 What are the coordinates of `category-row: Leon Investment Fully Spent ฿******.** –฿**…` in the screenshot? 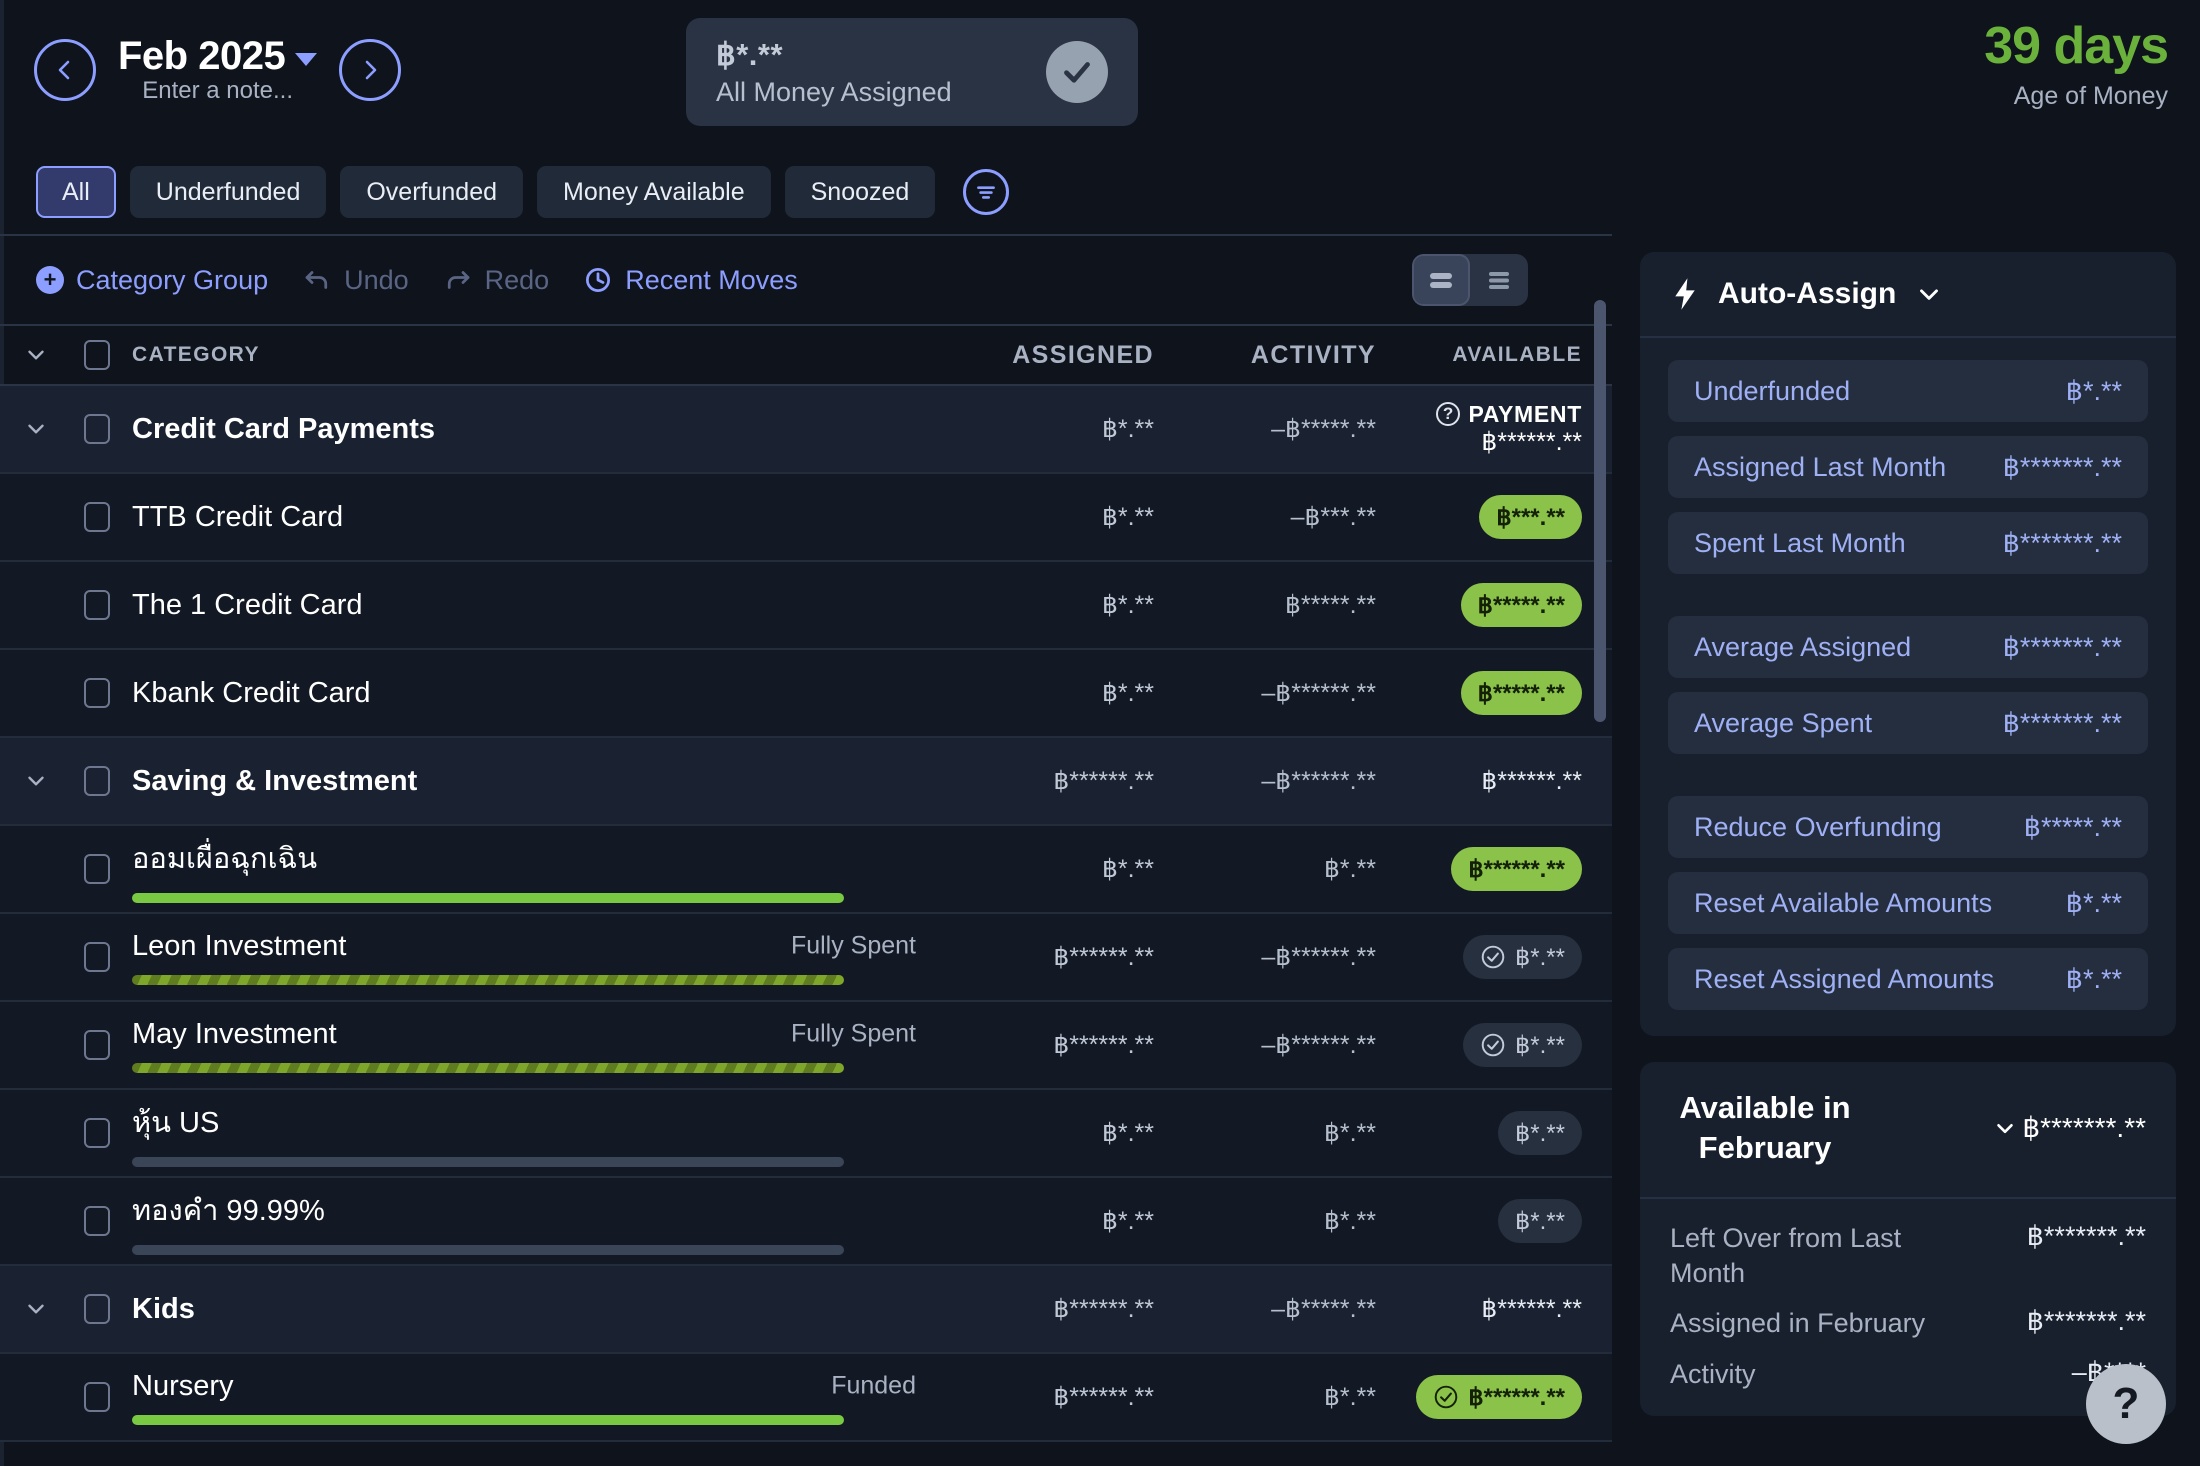 It's located at (806, 958).